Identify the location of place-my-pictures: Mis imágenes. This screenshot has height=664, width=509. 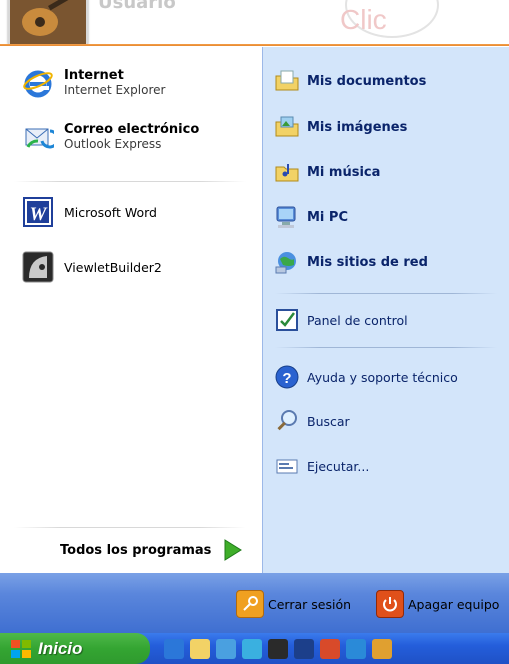
(340, 127).